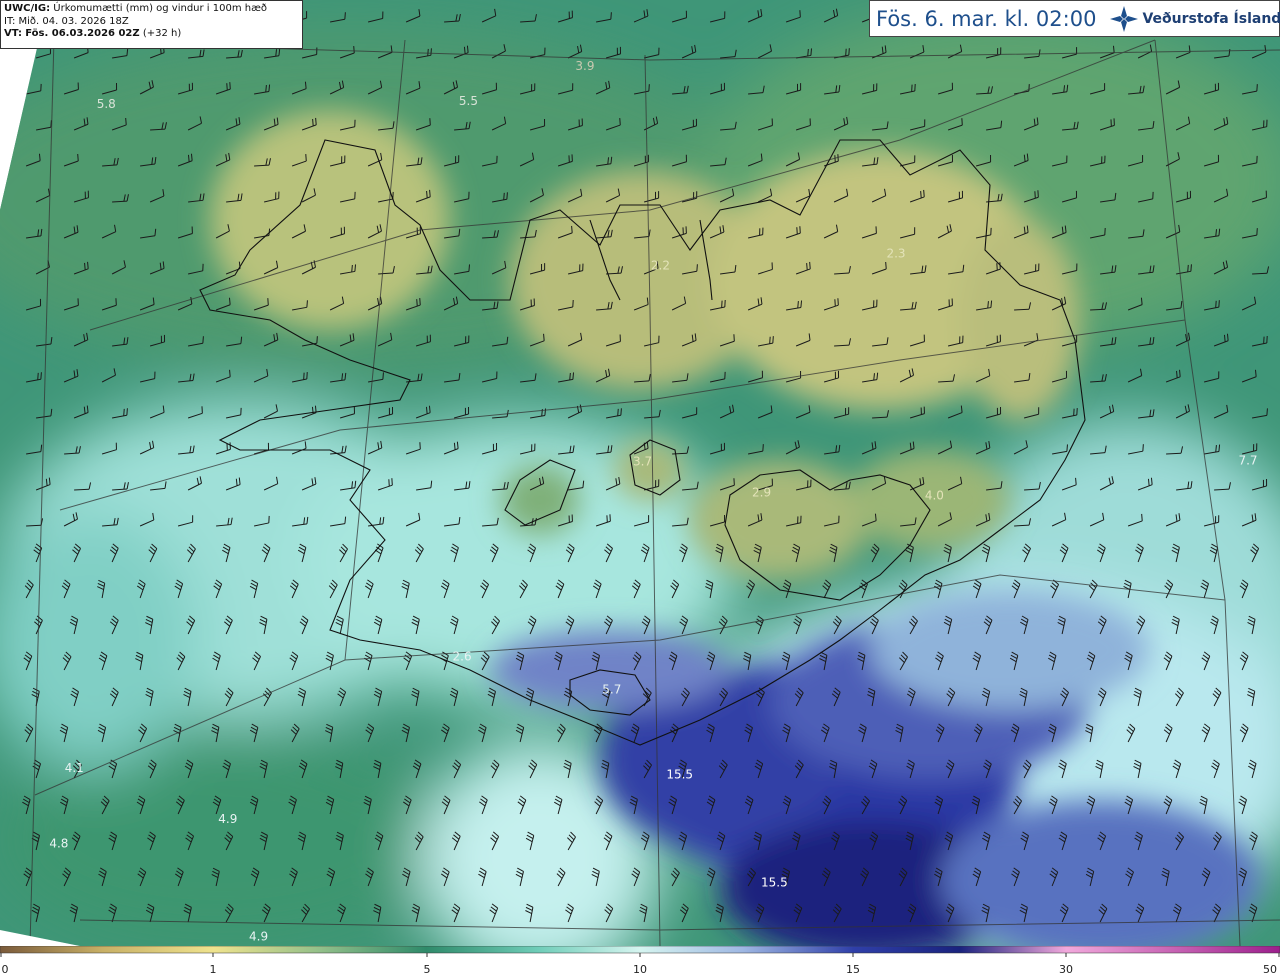  I want to click on colorbar-tick-label: 15, so click(853, 969).